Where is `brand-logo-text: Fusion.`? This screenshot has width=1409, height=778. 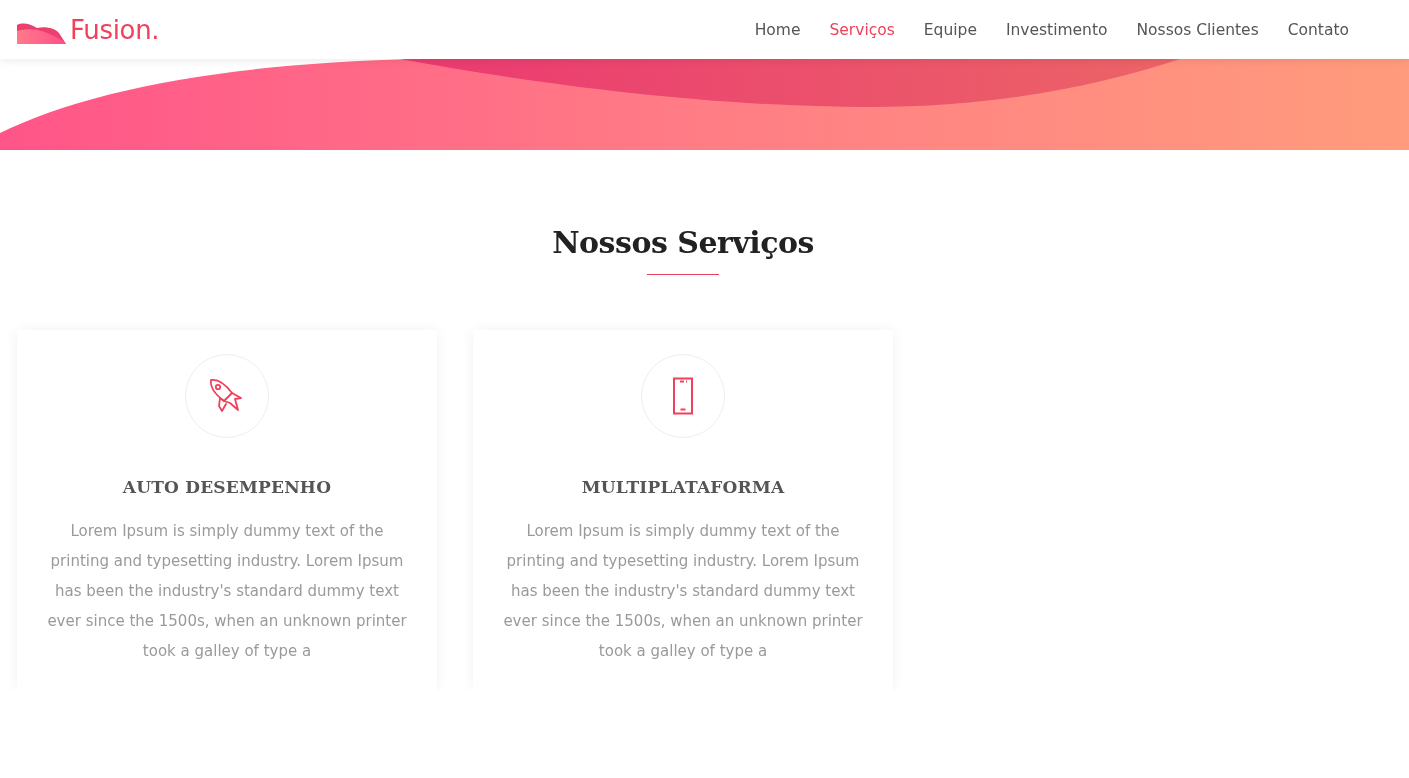 brand-logo-text: Fusion. is located at coordinates (115, 29).